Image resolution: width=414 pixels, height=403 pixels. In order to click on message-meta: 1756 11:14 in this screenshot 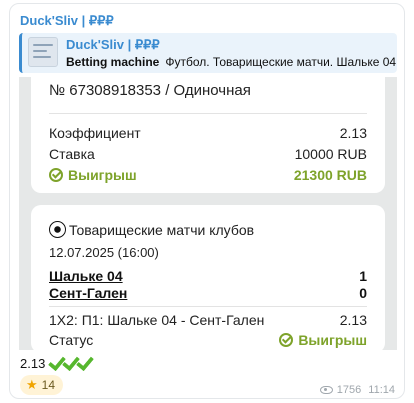, I will do `click(357, 390)`.